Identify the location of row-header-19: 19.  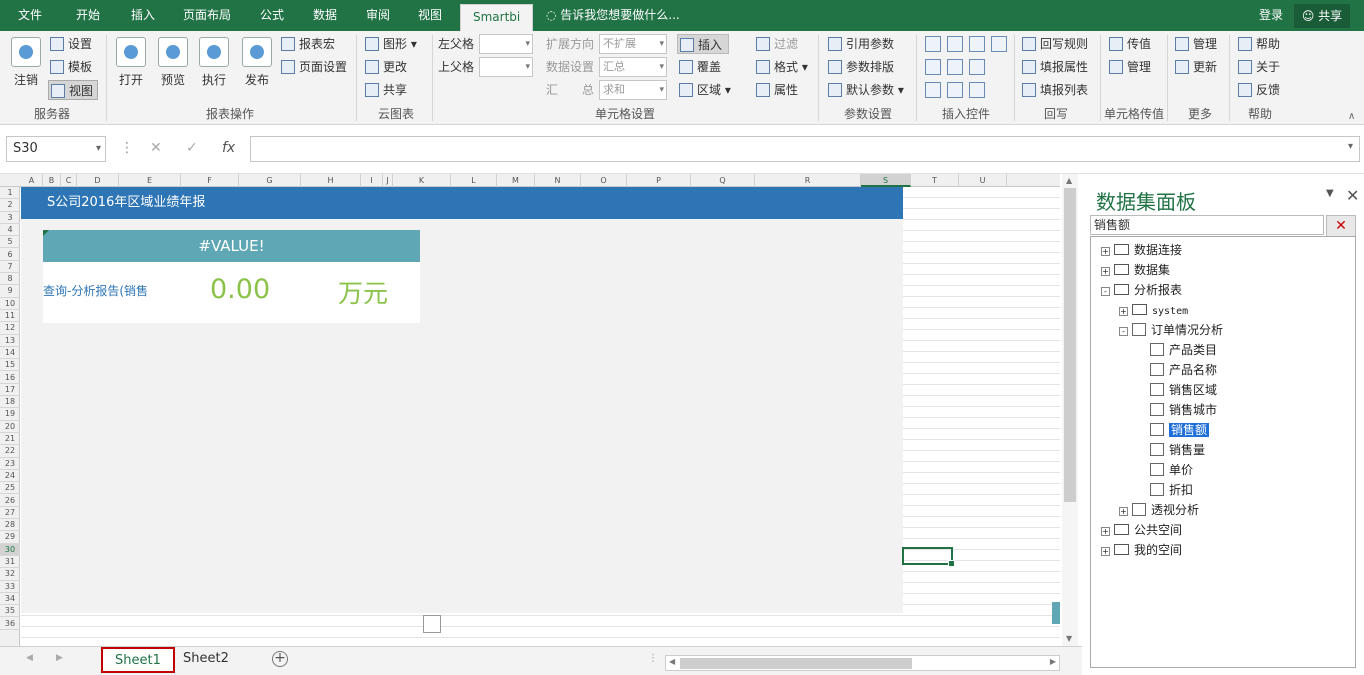
(10, 414).